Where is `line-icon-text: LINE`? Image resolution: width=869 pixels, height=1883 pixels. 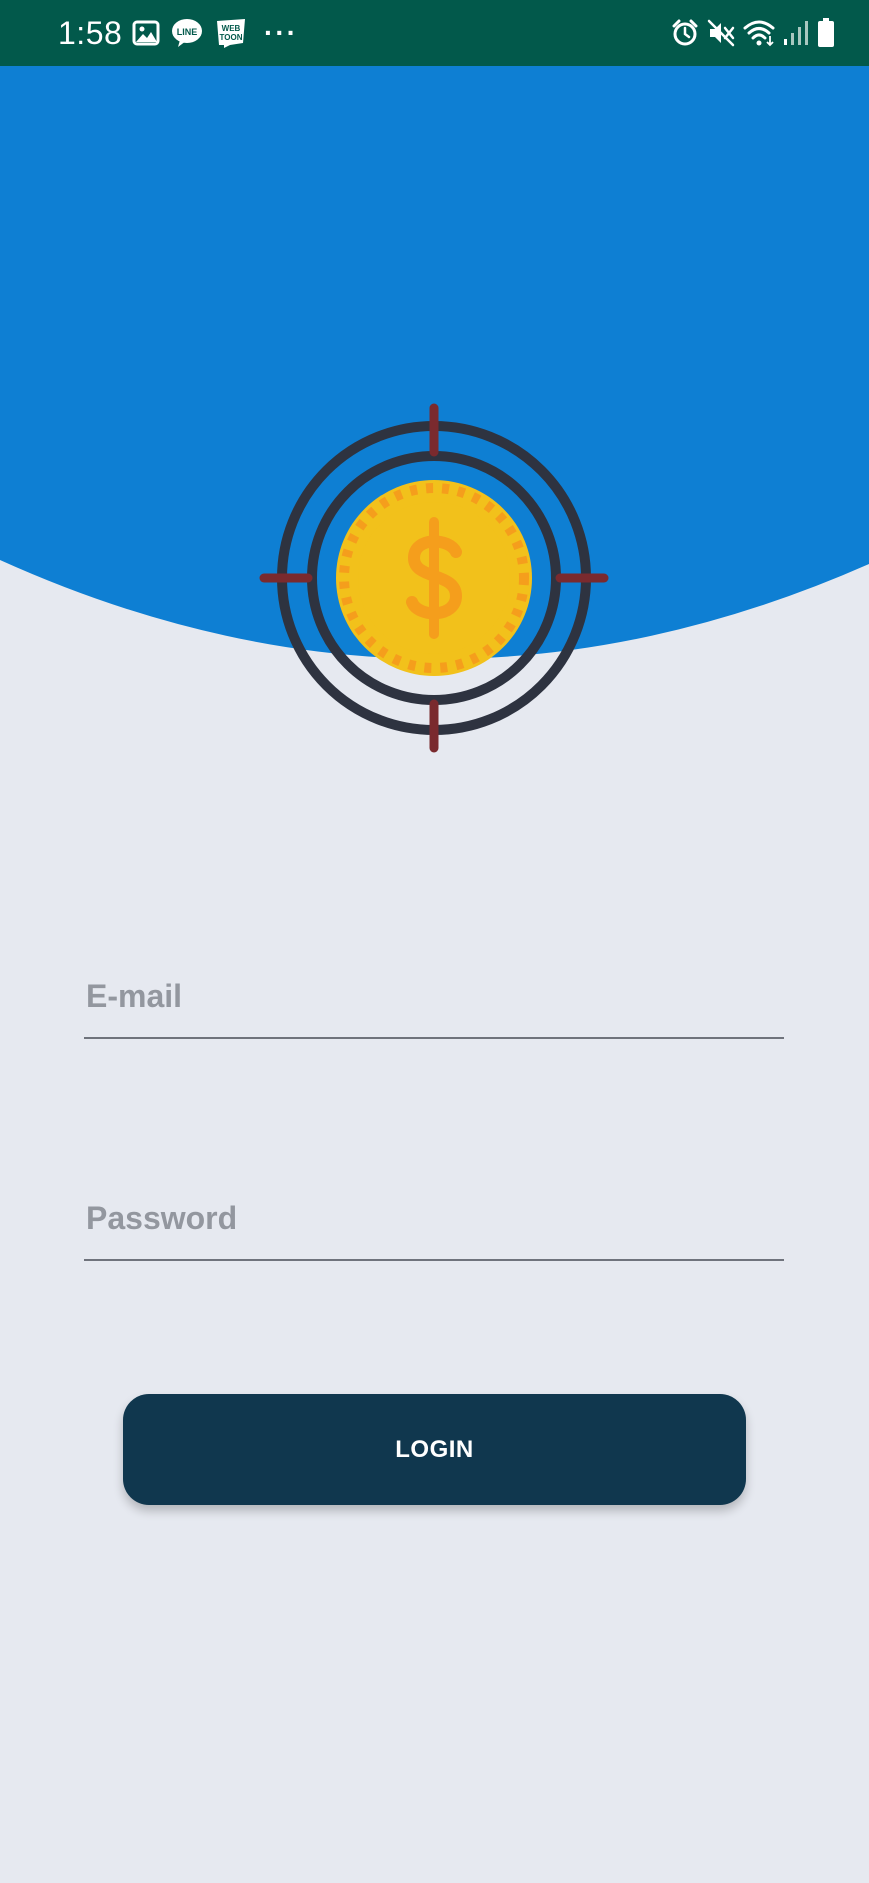 line-icon-text: LINE is located at coordinates (187, 32).